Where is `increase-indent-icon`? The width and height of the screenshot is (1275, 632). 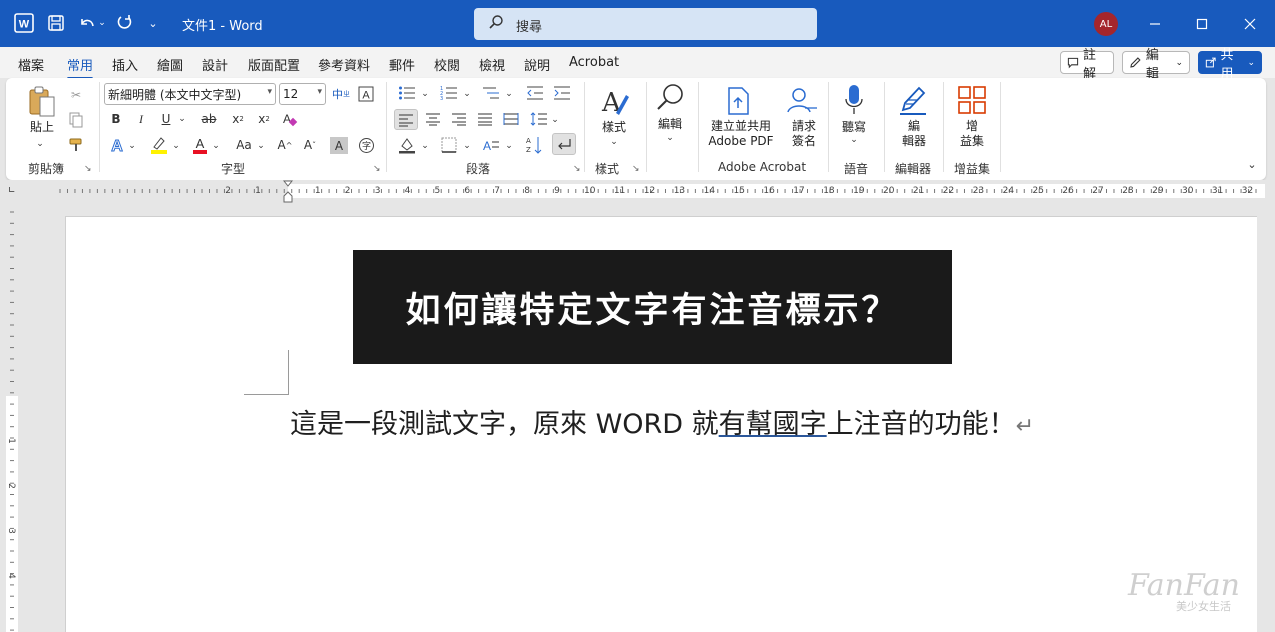
increase-indent-icon is located at coordinates (562, 93).